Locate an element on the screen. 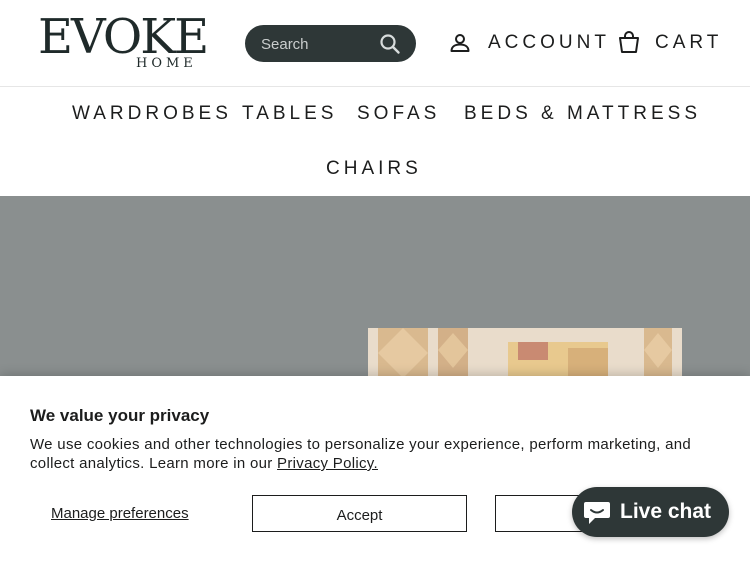 The width and height of the screenshot is (750, 563). search-bar is located at coordinates (330, 44).